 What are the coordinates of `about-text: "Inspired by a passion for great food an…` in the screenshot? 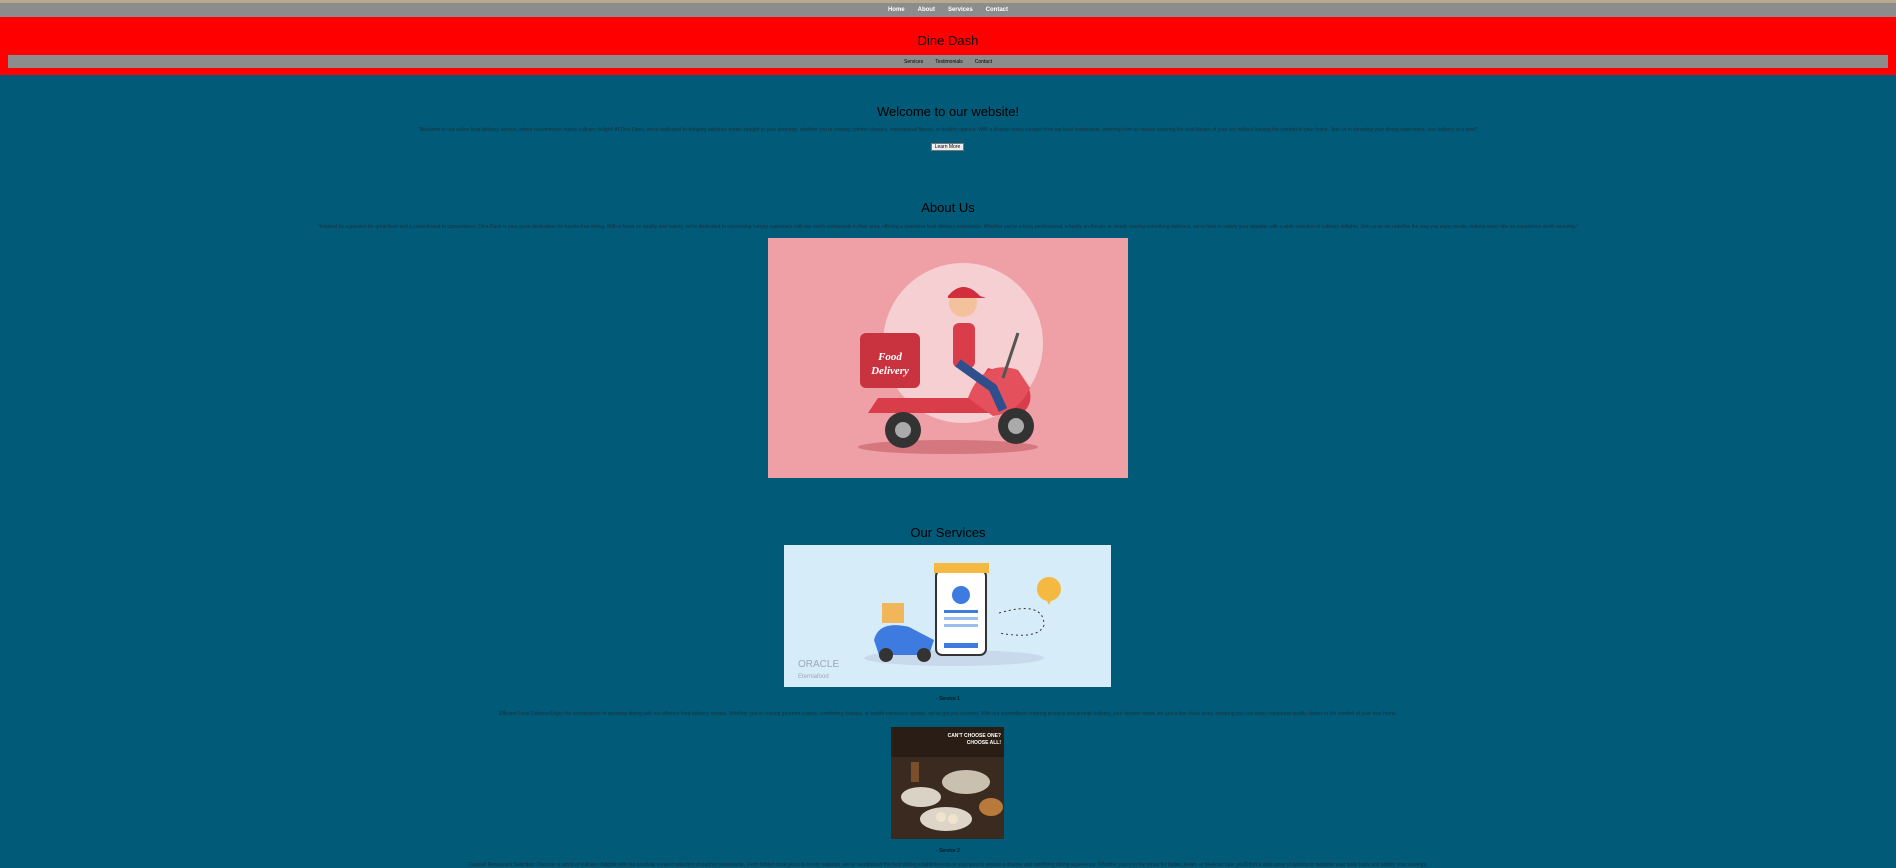 It's located at (948, 227).